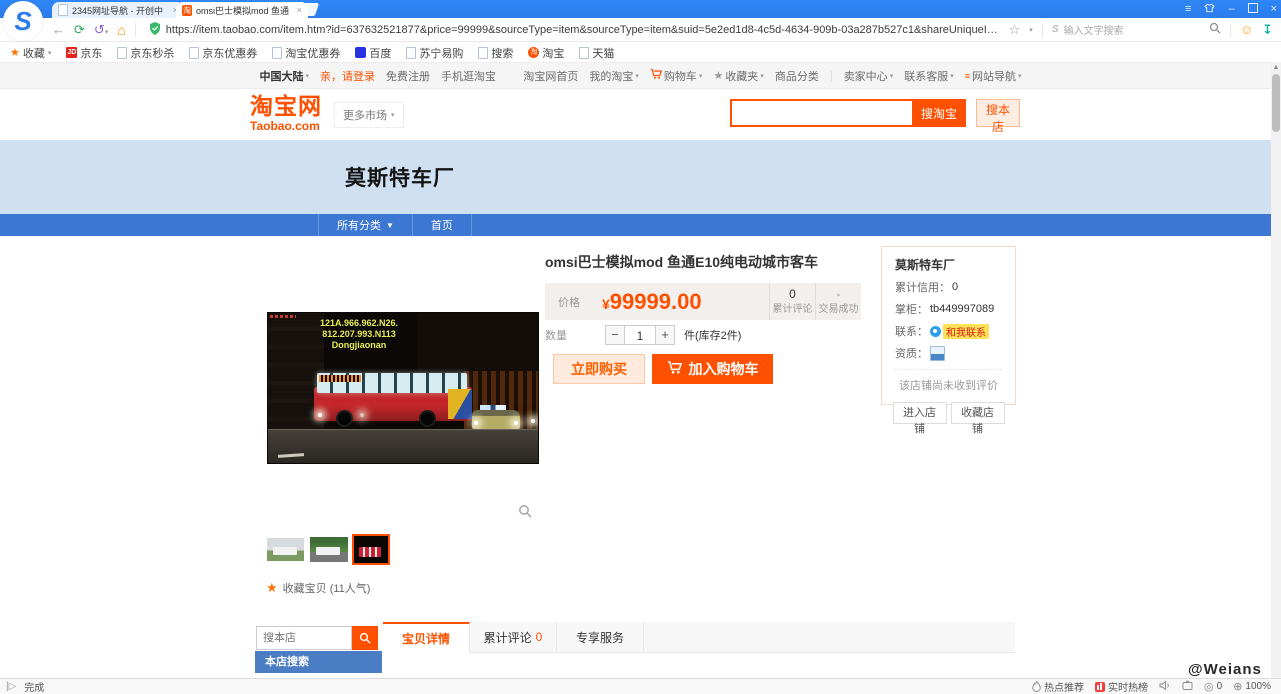 The width and height of the screenshot is (1281, 694). I want to click on bookmark-baidu: 百度, so click(373, 53).